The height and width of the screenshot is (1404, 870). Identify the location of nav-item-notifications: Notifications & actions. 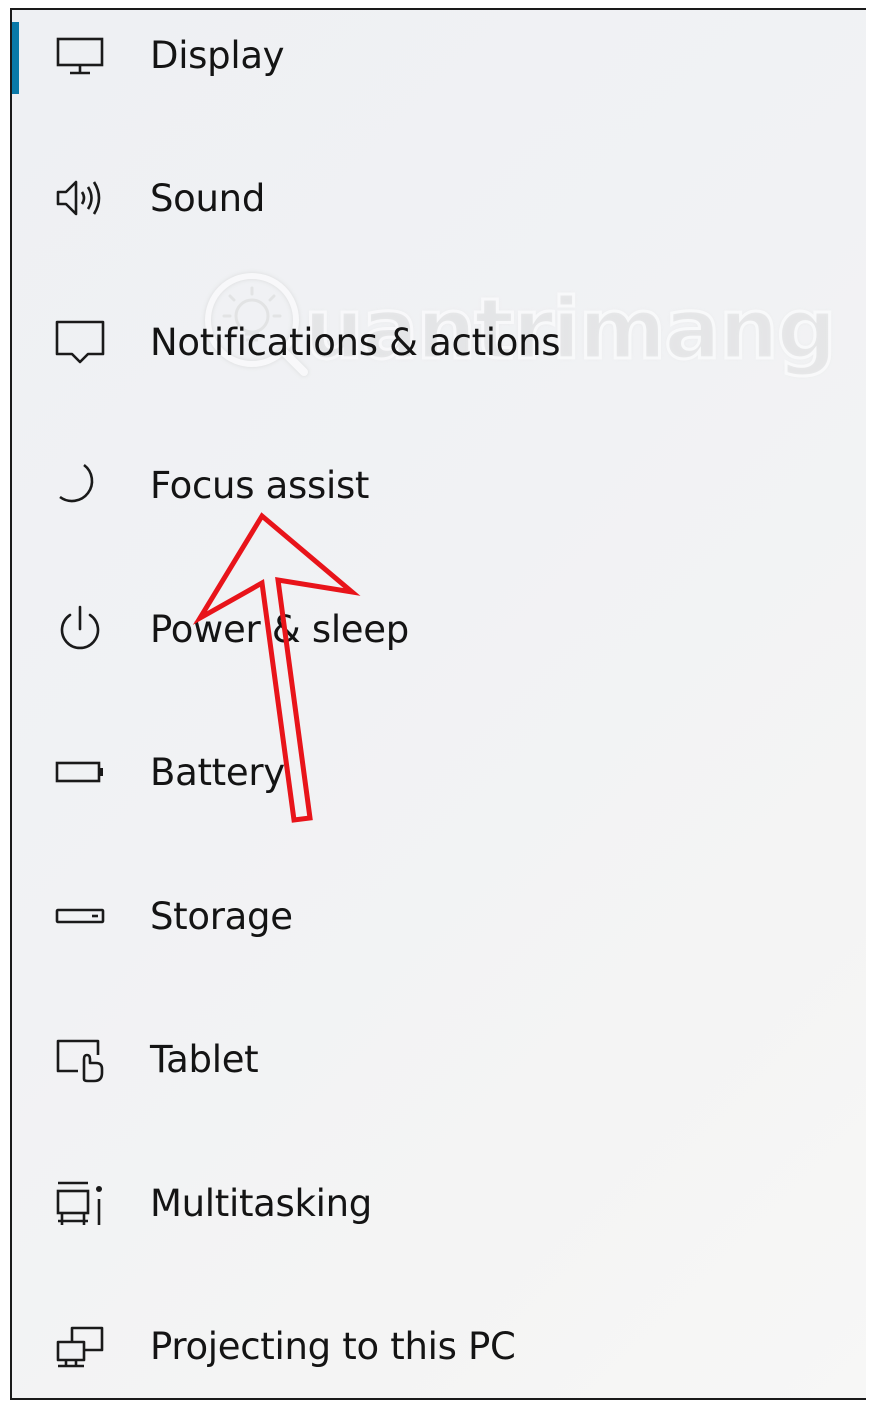
(439, 342).